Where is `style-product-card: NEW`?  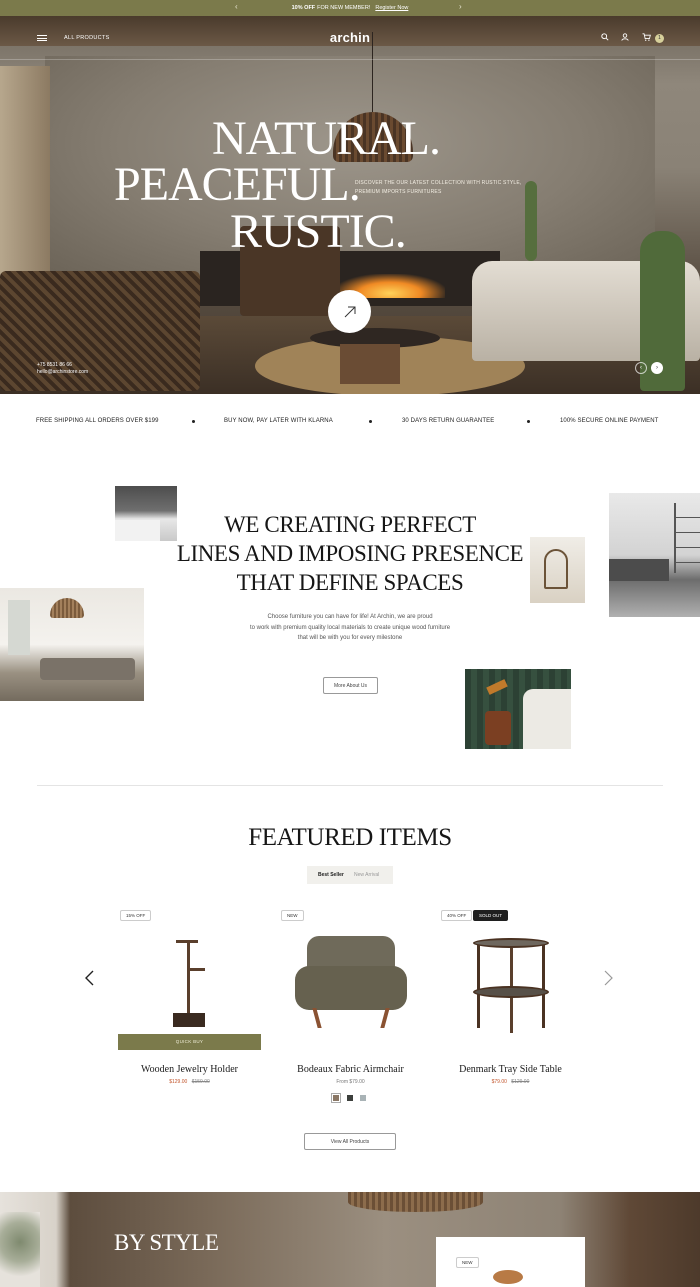
style-product-card: NEW is located at coordinates (510, 1262).